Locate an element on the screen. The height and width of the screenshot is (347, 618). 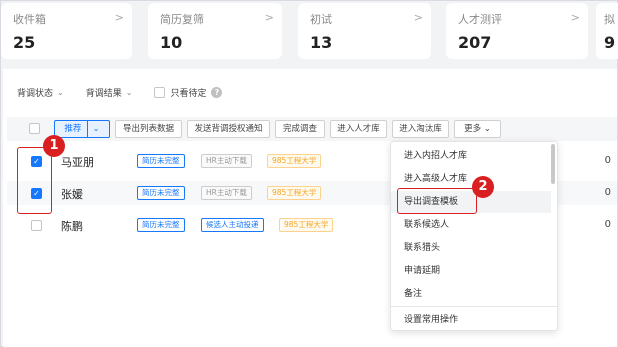
filter-status-dropdown: 背调状态 ⌄ is located at coordinates (40, 92).